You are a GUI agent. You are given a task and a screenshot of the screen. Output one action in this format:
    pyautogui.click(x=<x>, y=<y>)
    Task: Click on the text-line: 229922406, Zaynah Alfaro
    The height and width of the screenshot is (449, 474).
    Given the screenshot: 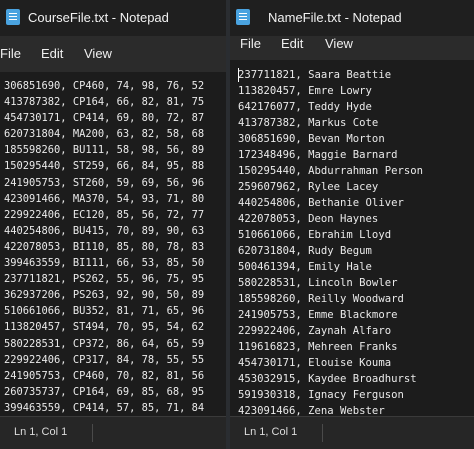 What is the action you would take?
    pyautogui.click(x=315, y=330)
    